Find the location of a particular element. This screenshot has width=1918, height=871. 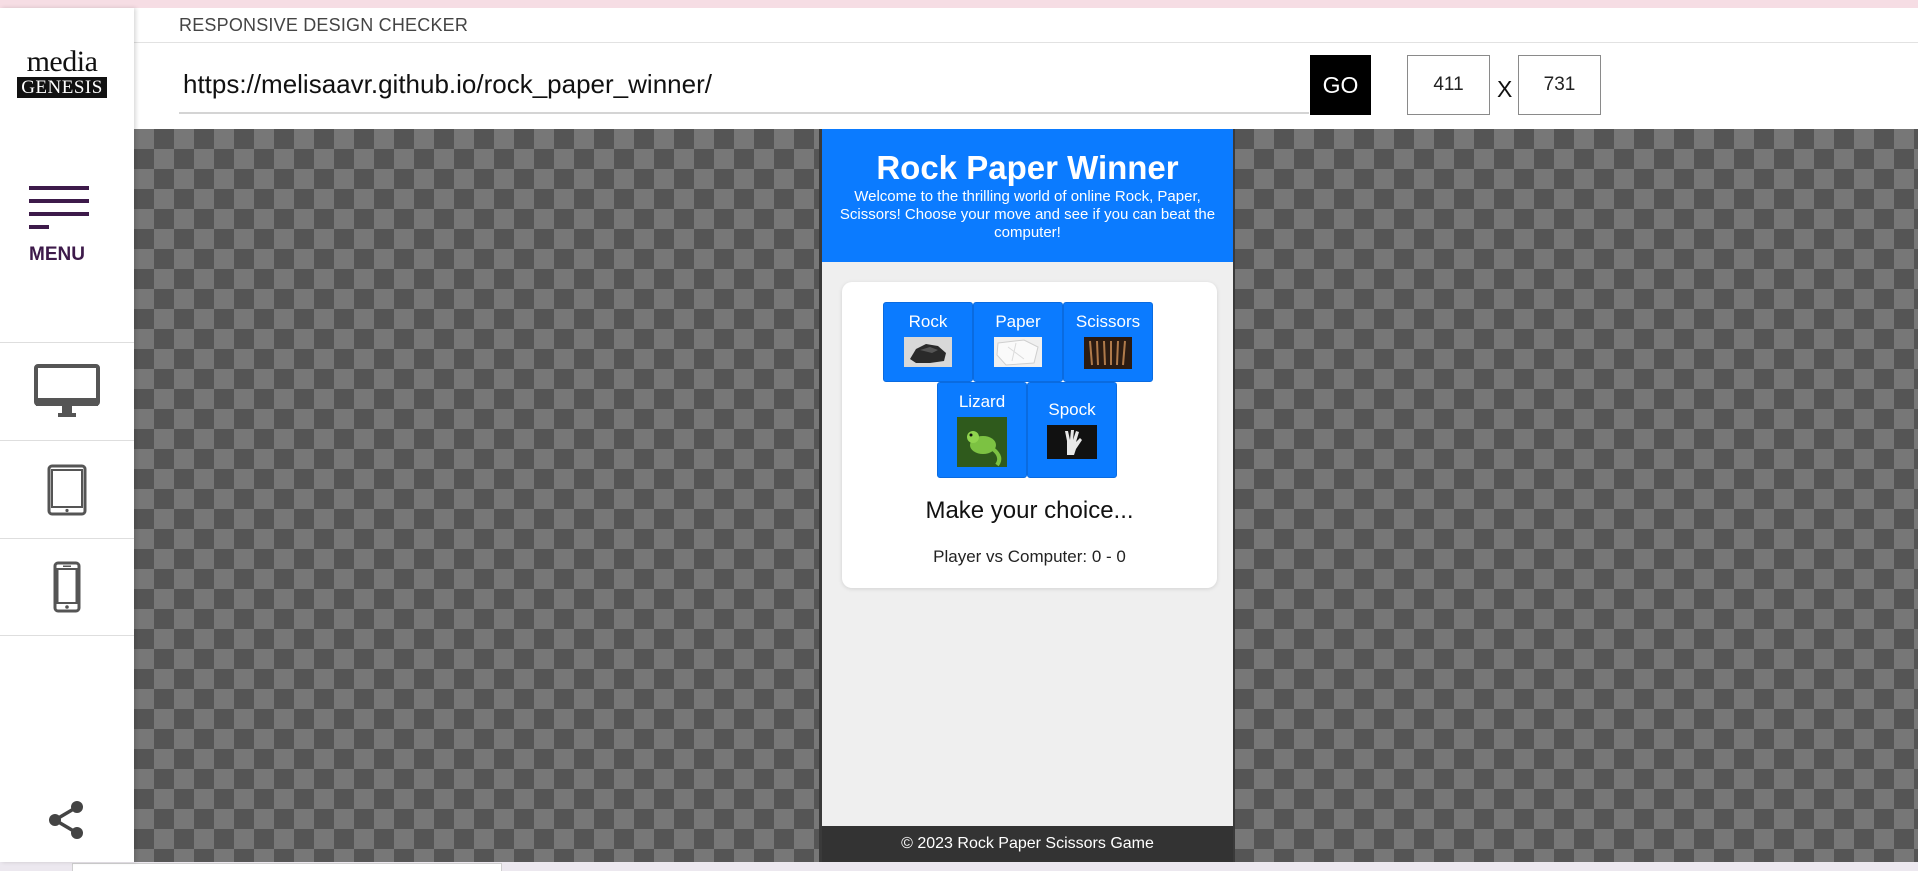

spock-button: Spock is located at coordinates (1072, 430).